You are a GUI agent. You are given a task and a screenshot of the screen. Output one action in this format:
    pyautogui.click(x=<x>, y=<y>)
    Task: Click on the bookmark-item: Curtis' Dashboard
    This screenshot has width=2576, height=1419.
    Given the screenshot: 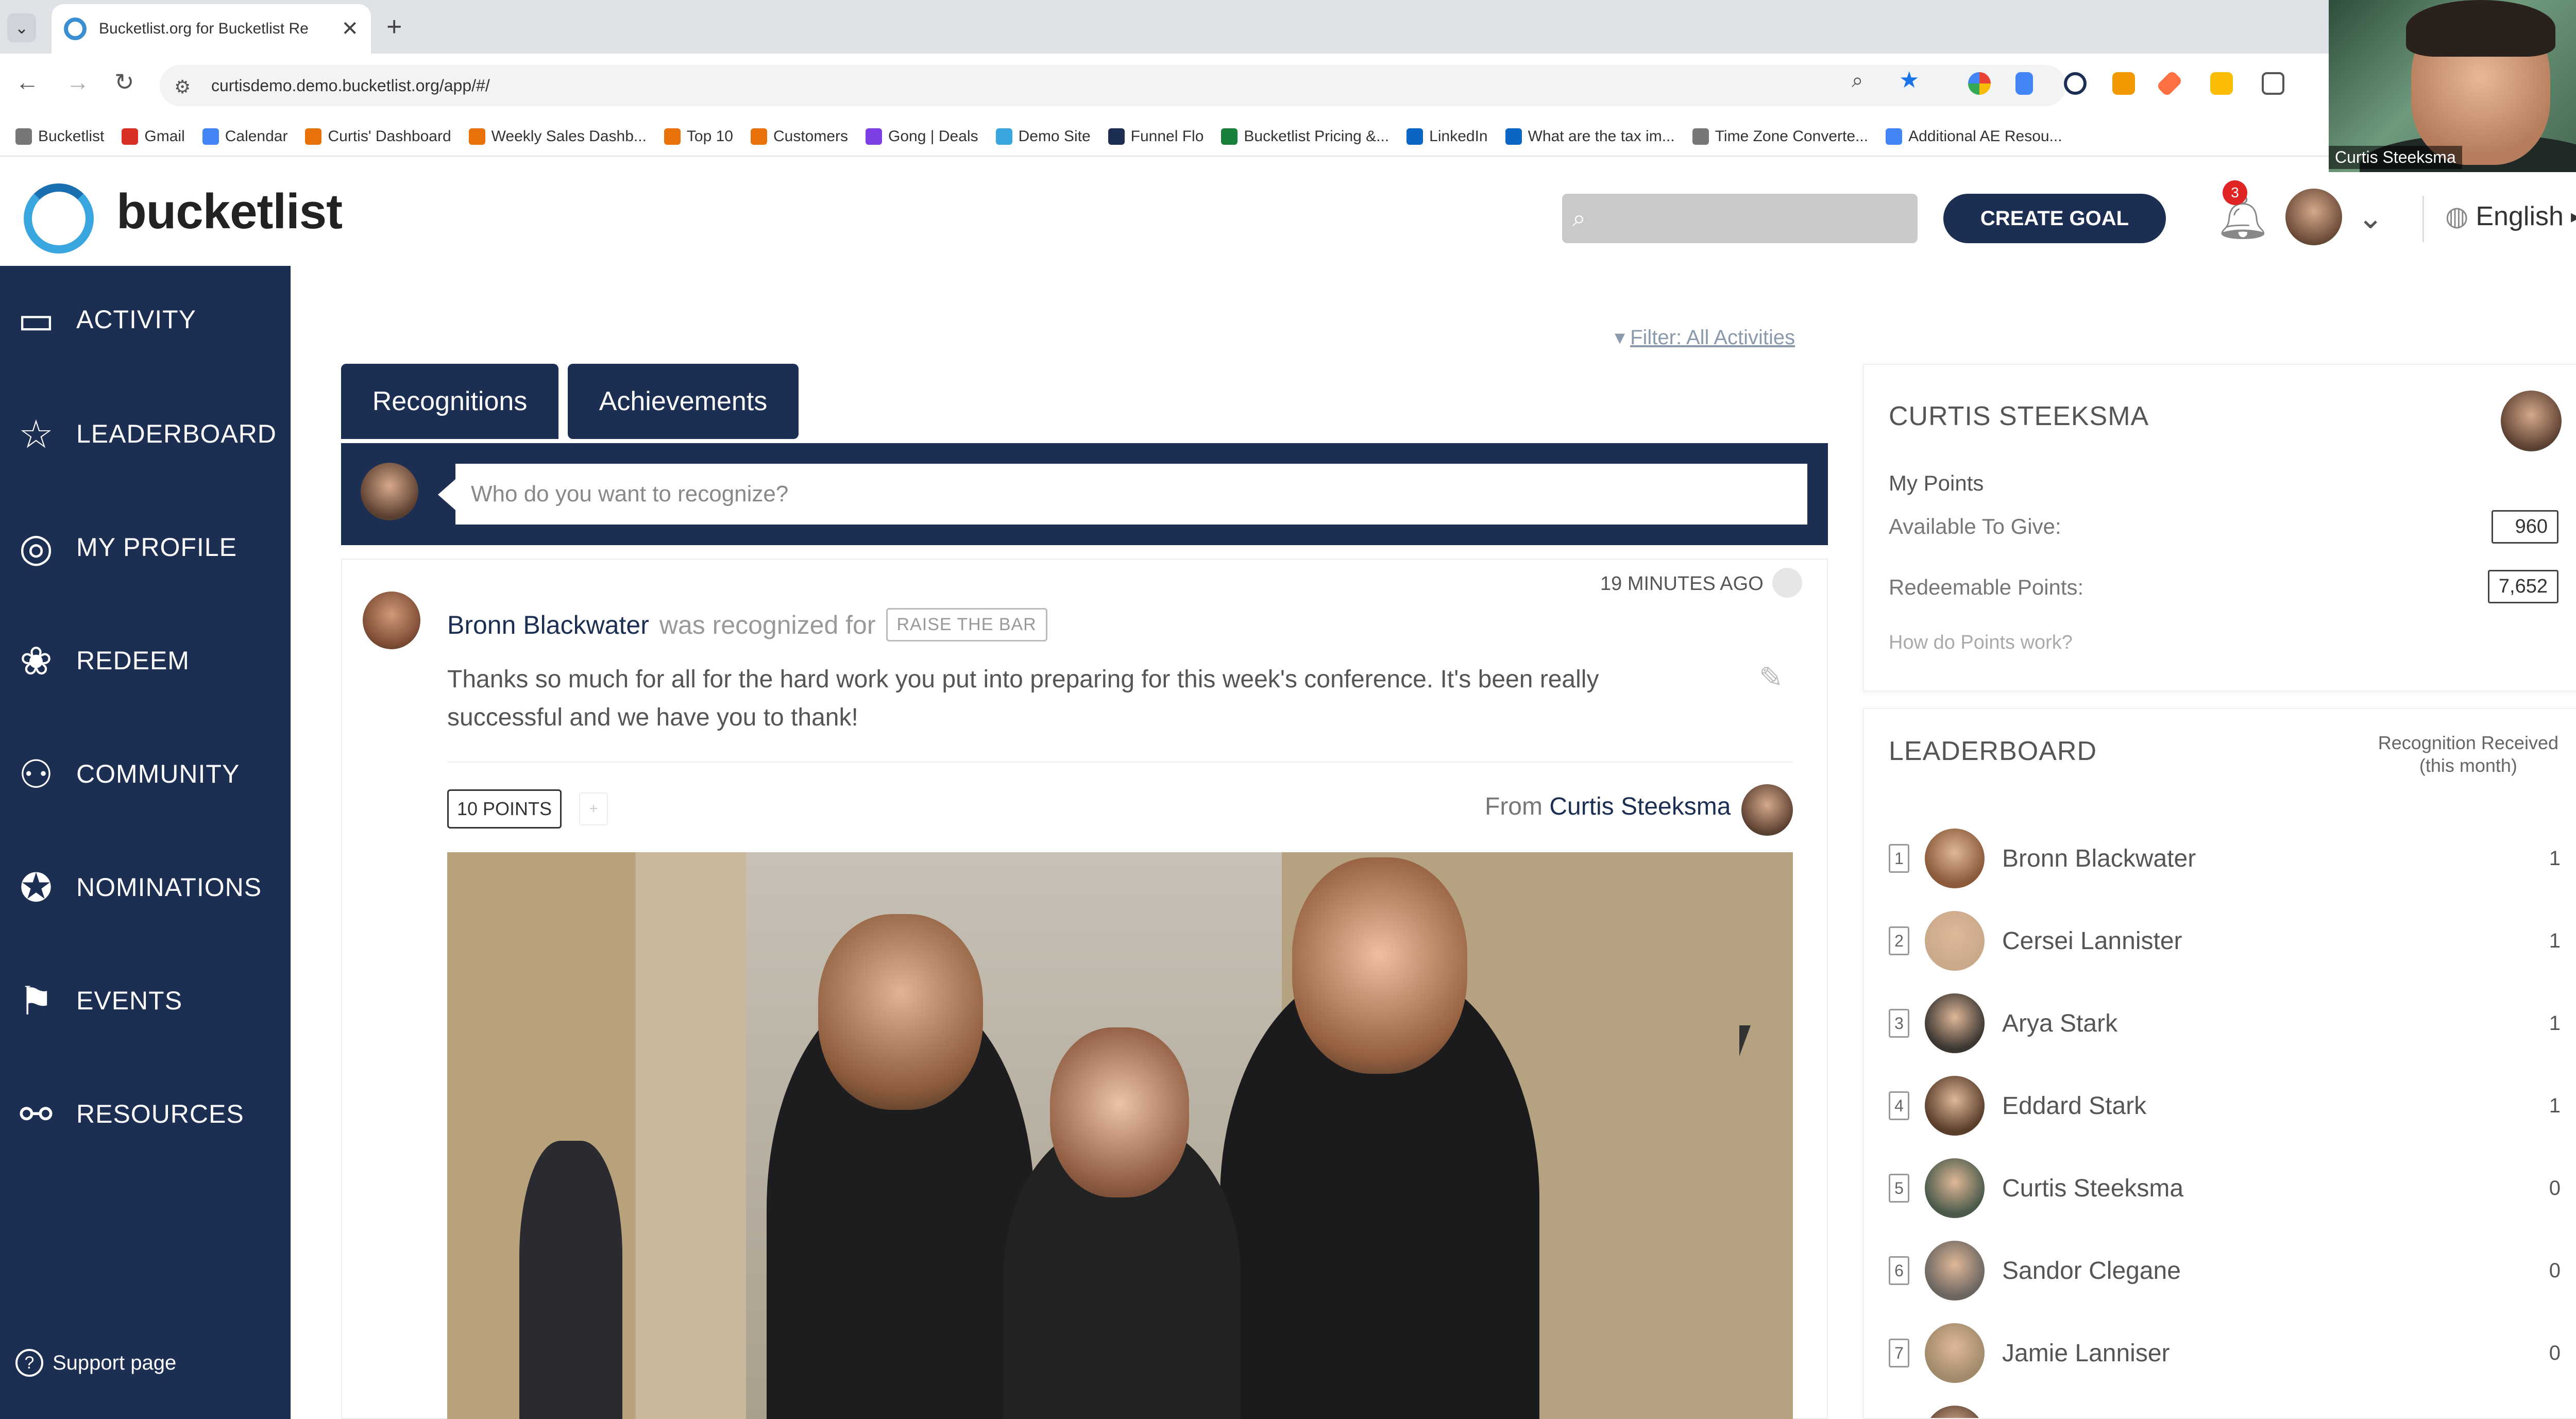 What is the action you would take?
    pyautogui.click(x=378, y=136)
    